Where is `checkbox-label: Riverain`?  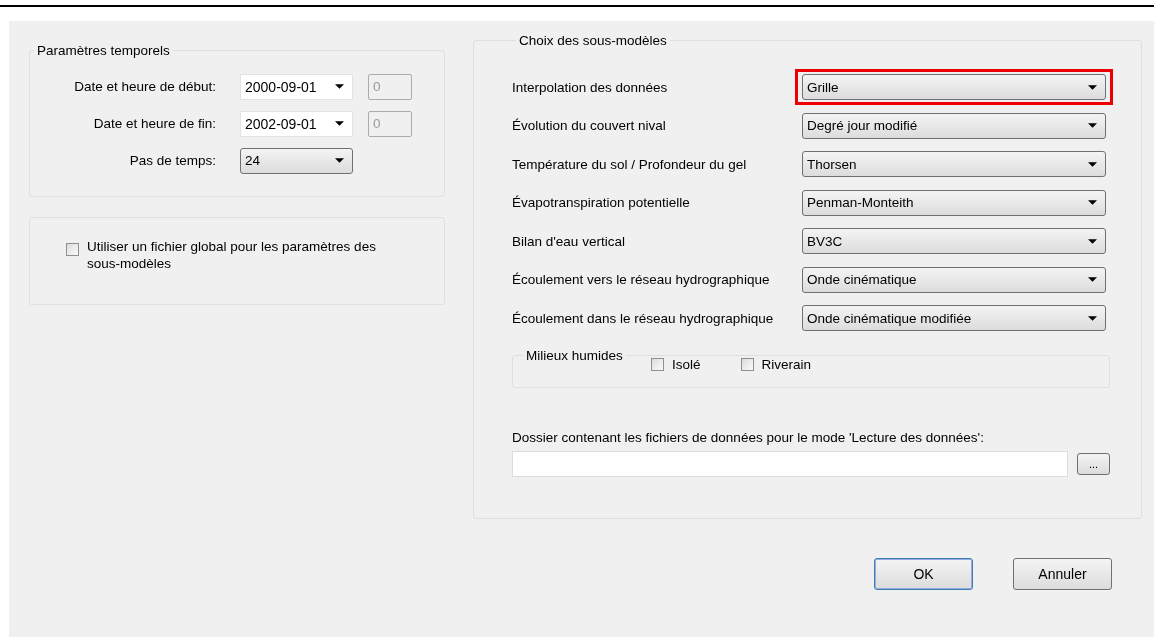
checkbox-label: Riverain is located at coordinates (786, 364).